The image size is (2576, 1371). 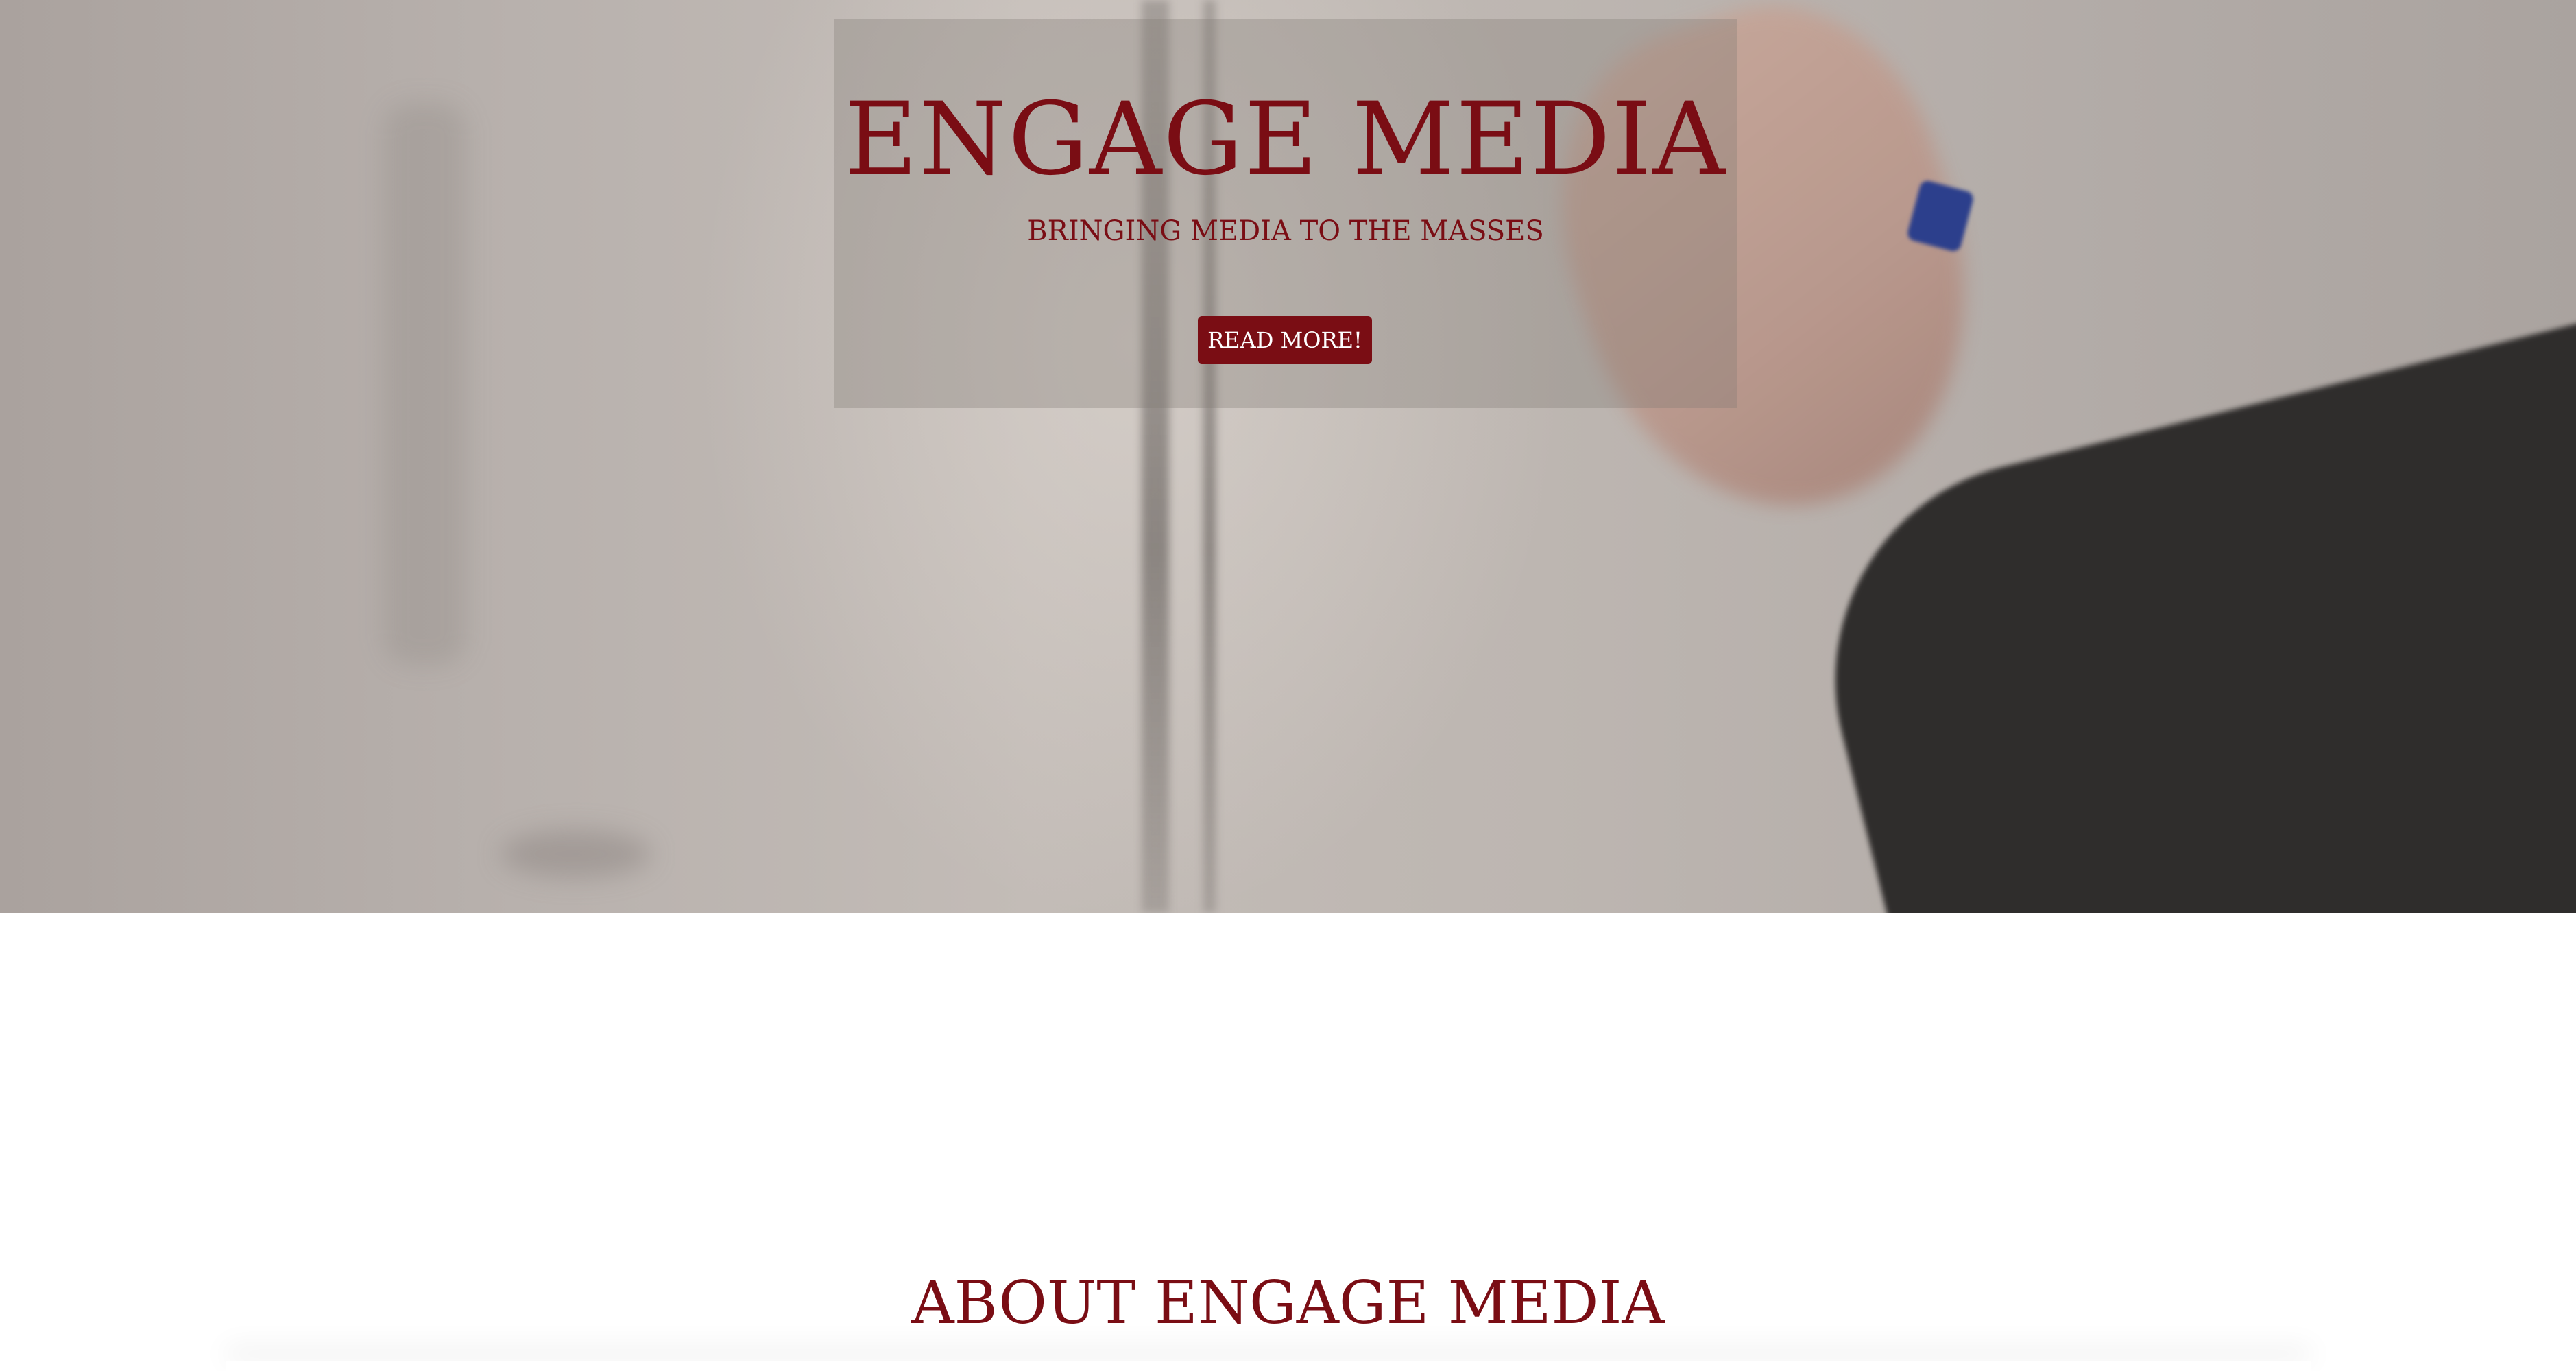 I want to click on hero-title: ENGAGE MEDIA, so click(x=1286, y=139).